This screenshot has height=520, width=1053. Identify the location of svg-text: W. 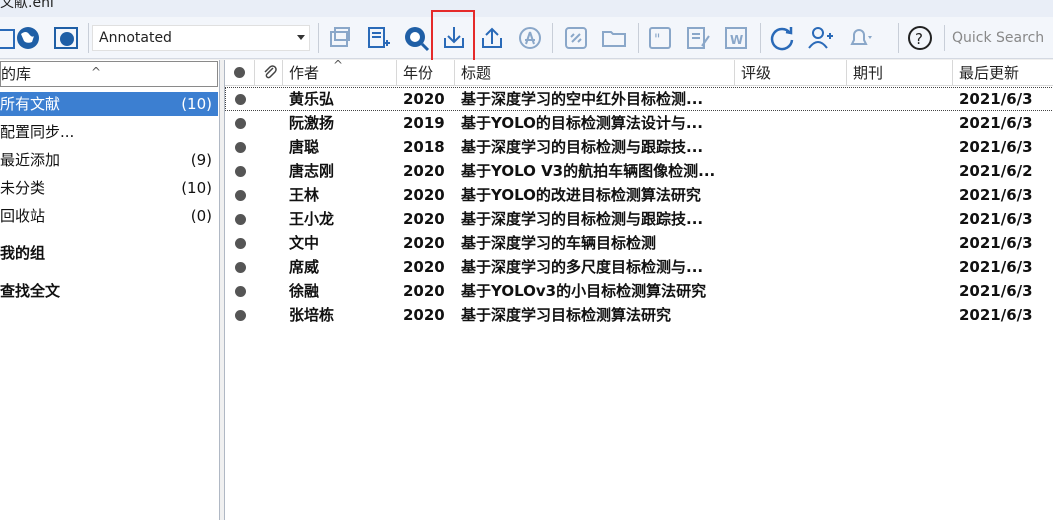
(736, 40).